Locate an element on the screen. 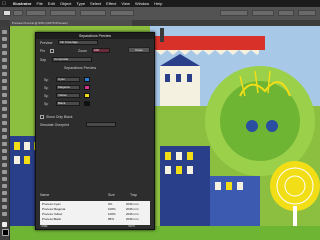 Image resolution: width=320 pixels, height=240 pixels. menu-help: Help is located at coordinates (158, 3).